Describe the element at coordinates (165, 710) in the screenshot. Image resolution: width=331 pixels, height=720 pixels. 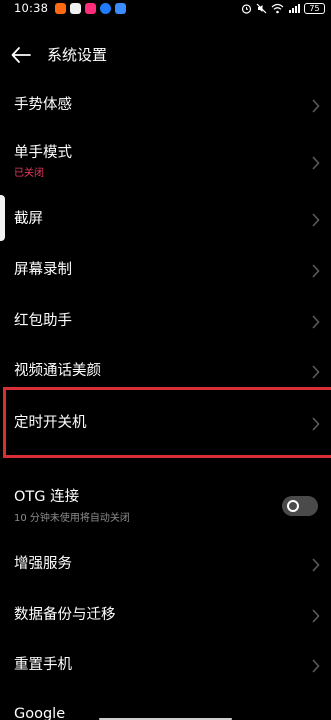
I see `list-item-google: Google` at that location.